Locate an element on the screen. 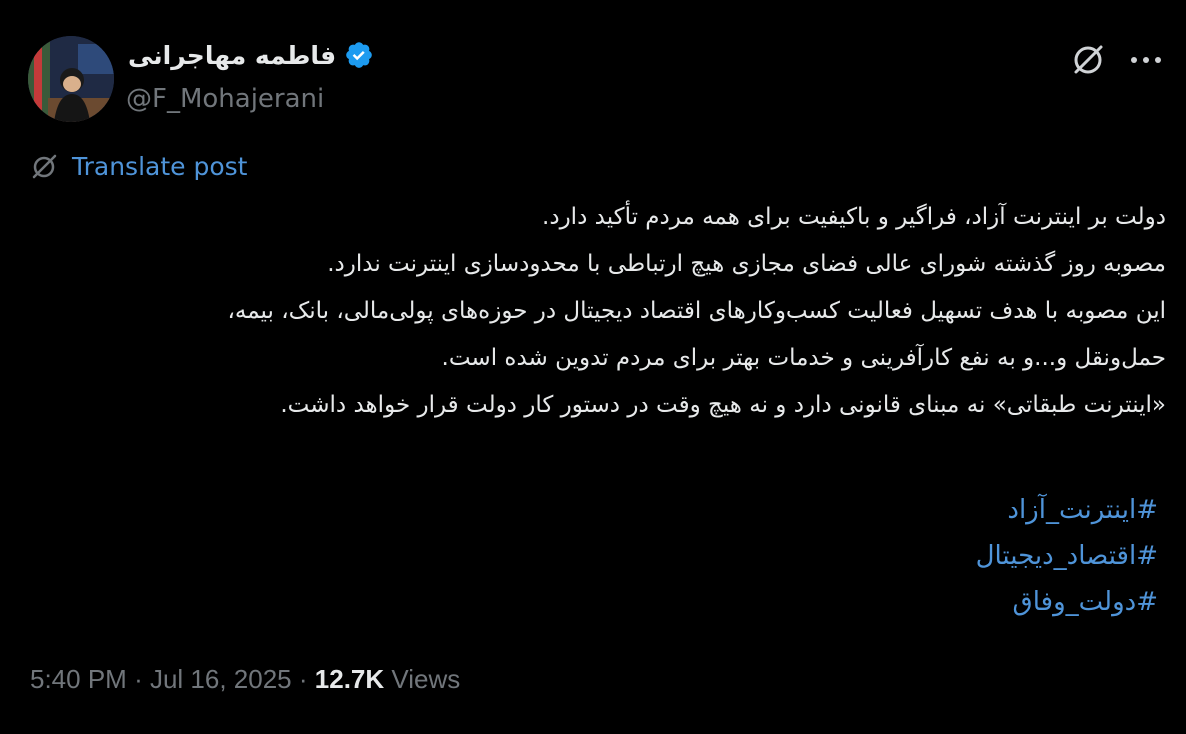  avatar-image is located at coordinates (71, 79).